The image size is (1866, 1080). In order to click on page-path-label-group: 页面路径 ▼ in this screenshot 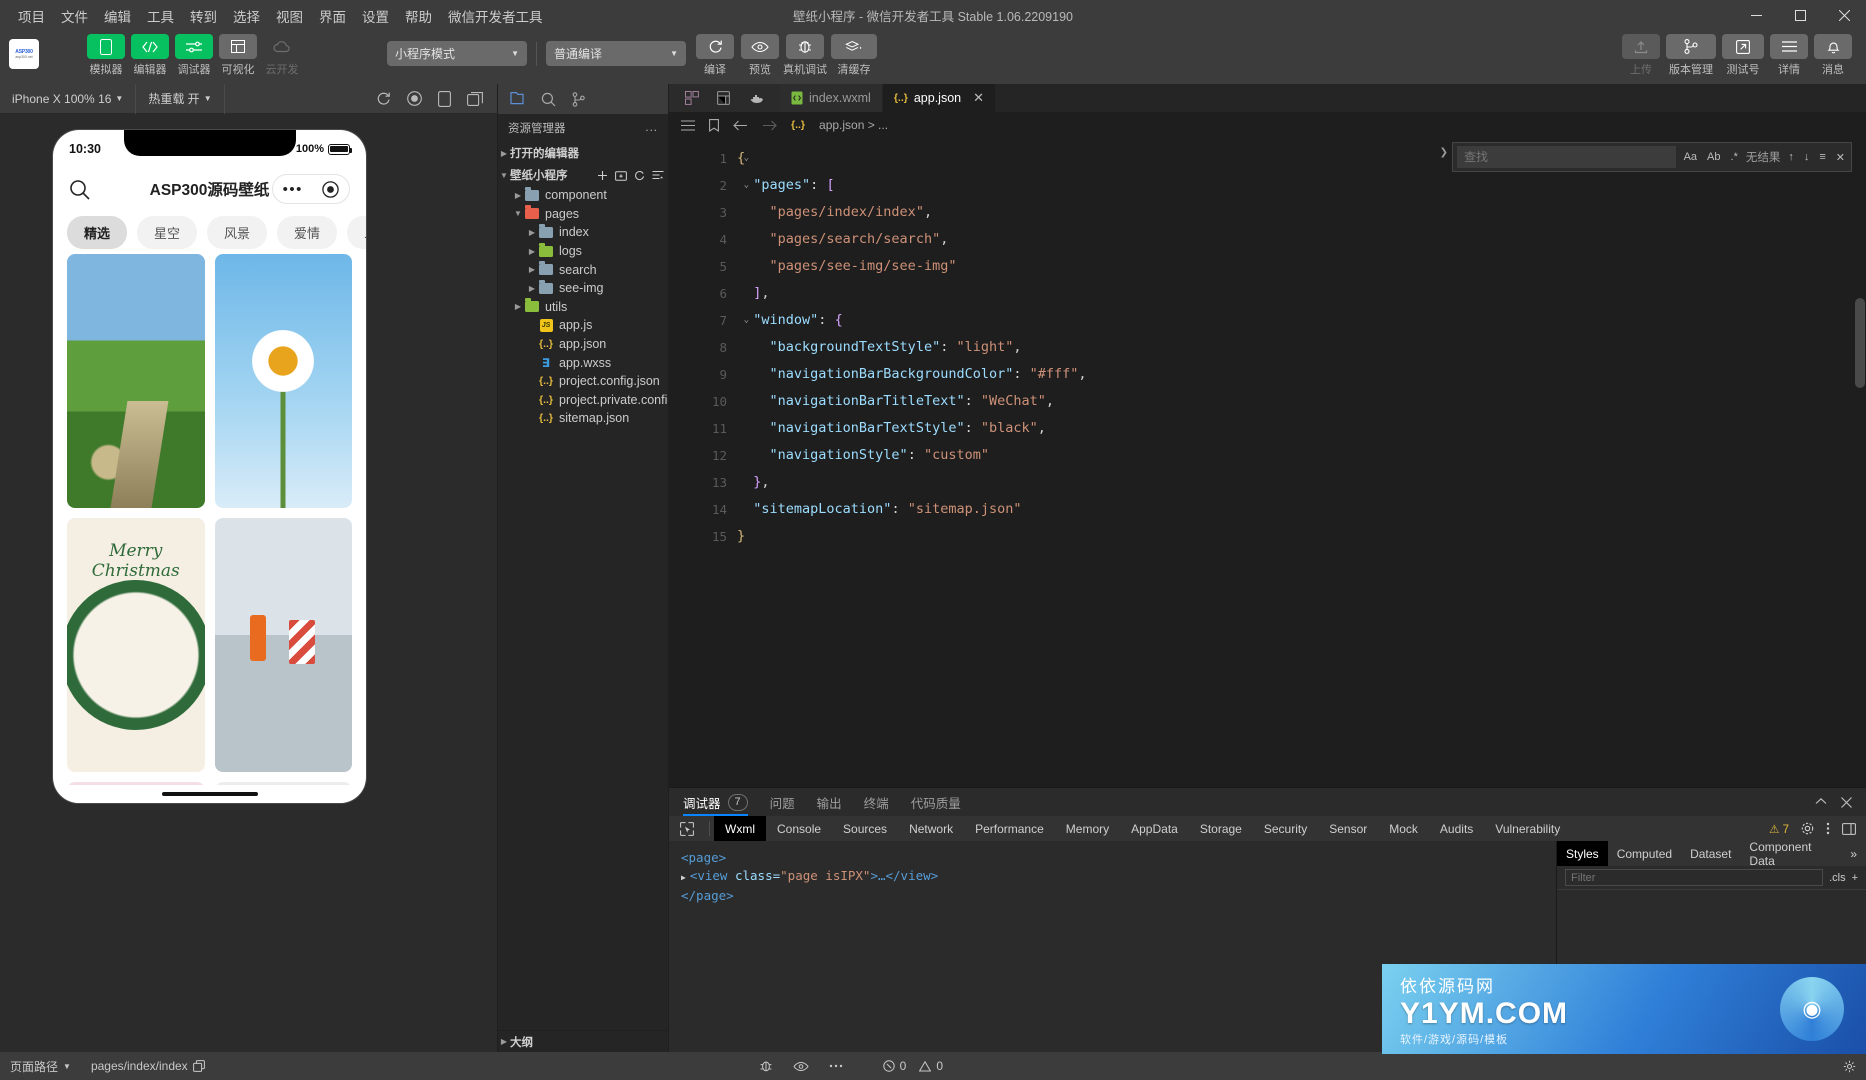, I will do `click(40, 1066)`.